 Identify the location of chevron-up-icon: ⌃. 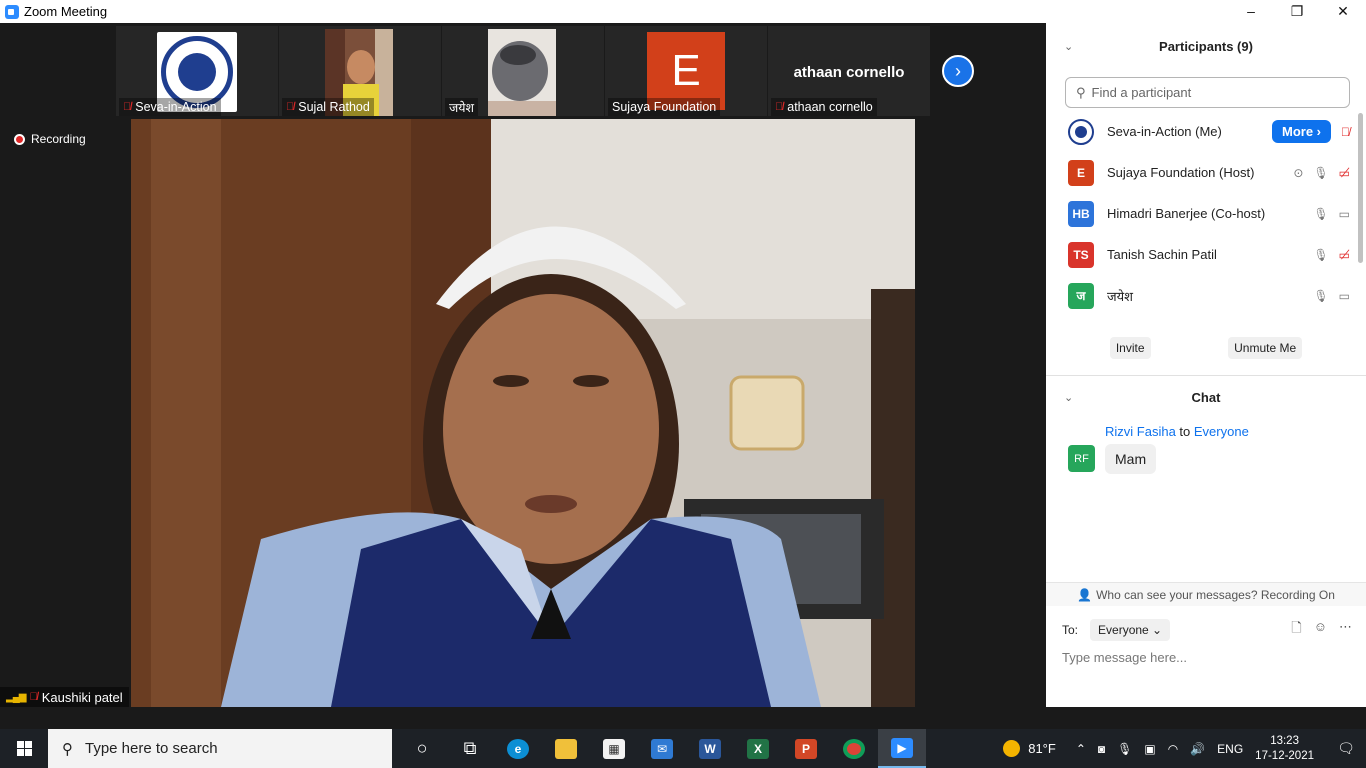
(1081, 749).